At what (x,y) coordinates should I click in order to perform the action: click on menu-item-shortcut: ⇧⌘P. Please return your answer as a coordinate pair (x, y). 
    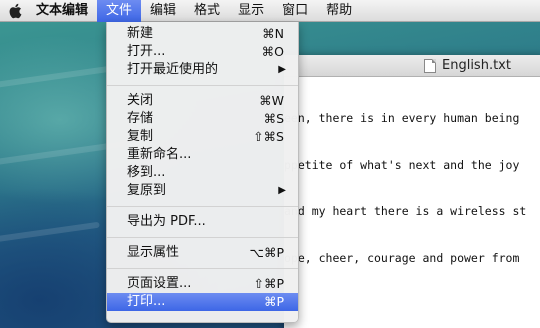
    Looking at the image, I should click on (268, 283).